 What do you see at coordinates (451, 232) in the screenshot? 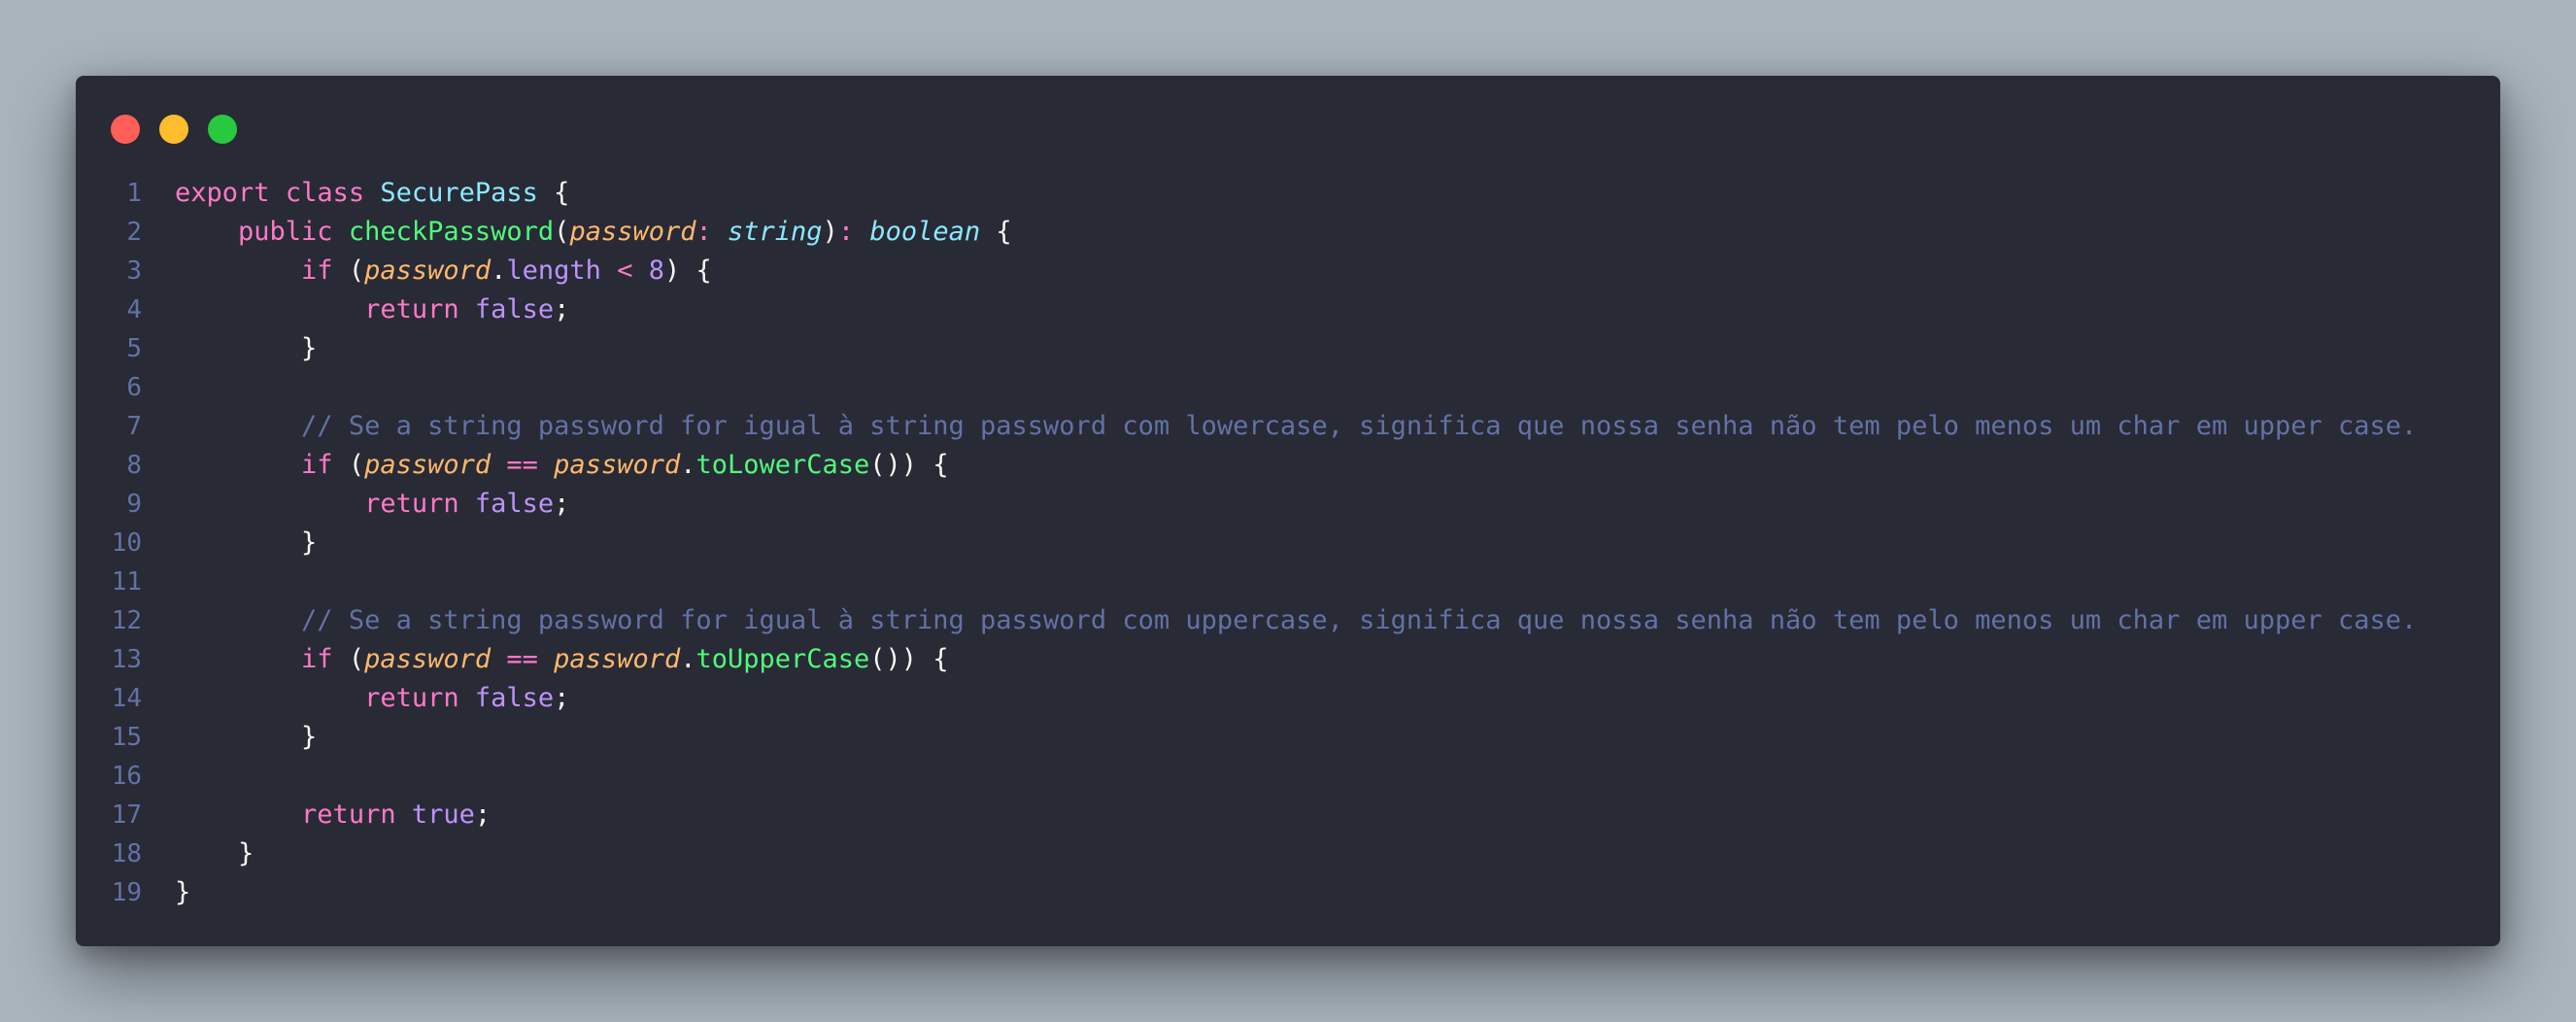
I see `code-token-func: checkPassword` at bounding box center [451, 232].